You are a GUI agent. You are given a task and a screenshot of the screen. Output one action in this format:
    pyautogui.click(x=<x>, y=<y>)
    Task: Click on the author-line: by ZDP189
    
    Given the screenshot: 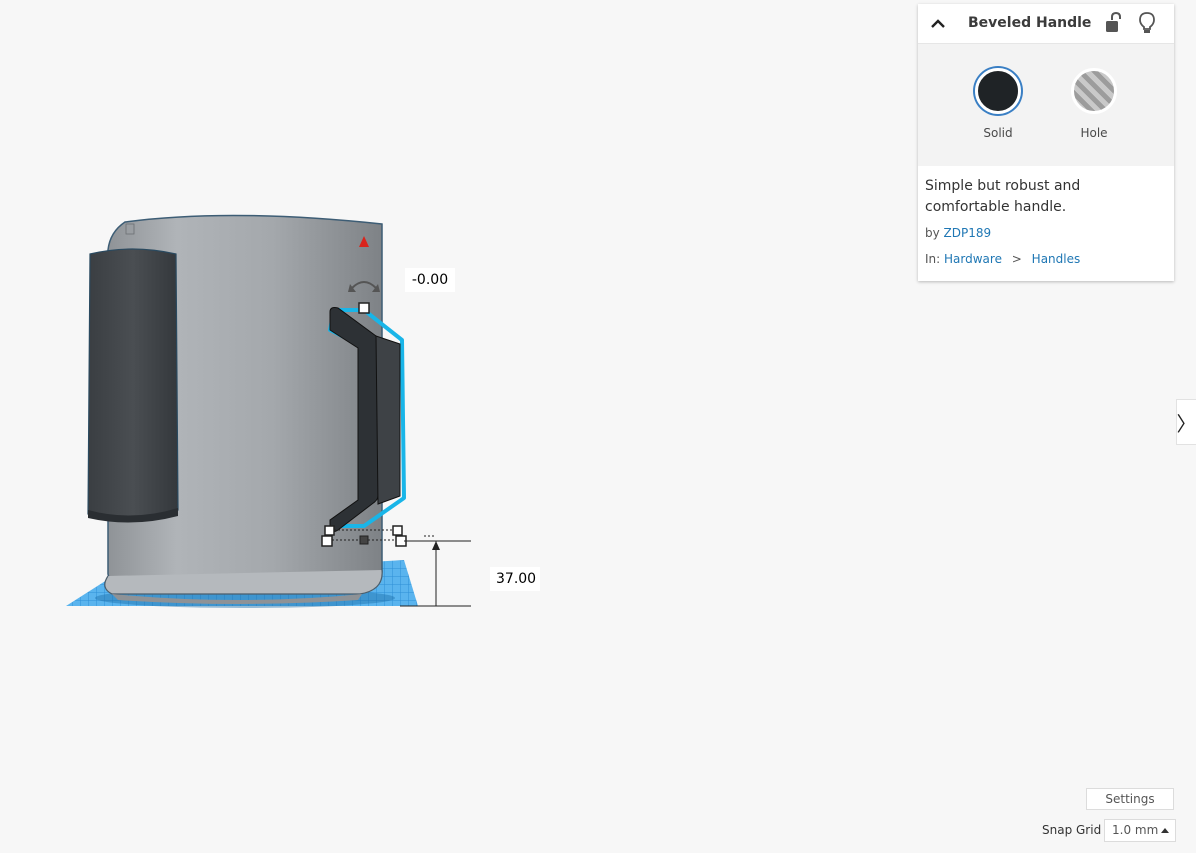 What is the action you would take?
    pyautogui.click(x=1046, y=233)
    